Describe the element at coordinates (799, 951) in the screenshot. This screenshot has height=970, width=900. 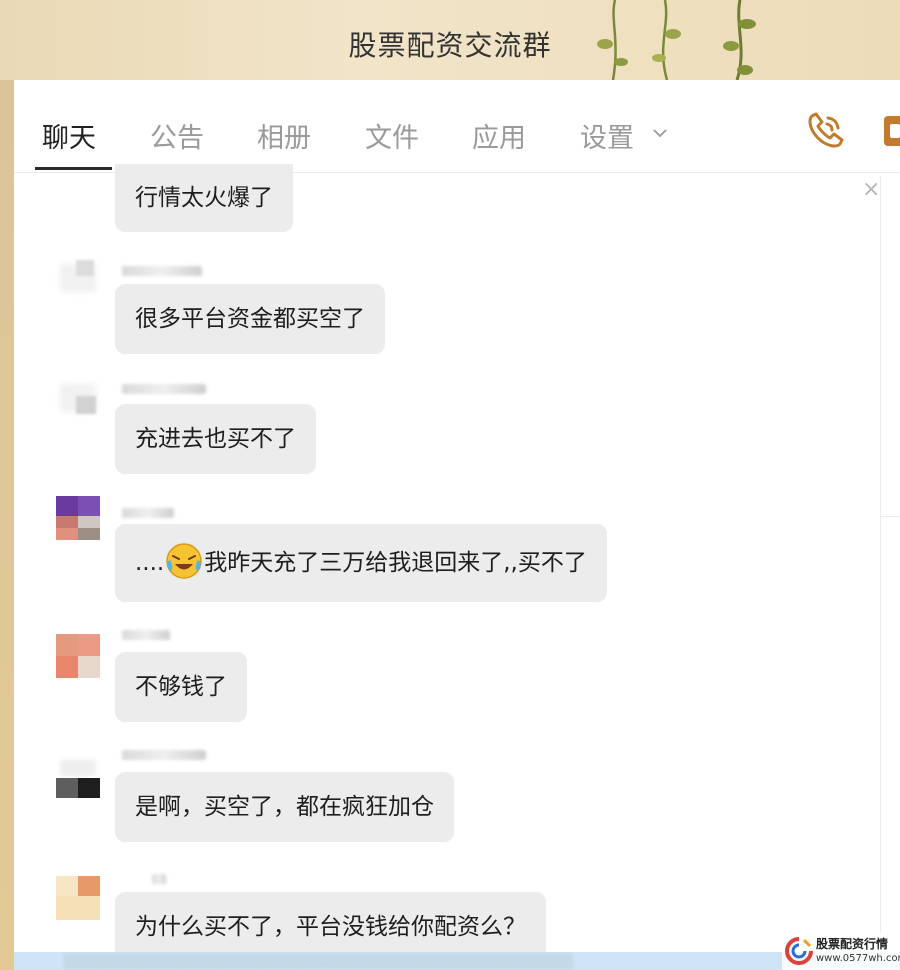
I see `site-logo-icon` at that location.